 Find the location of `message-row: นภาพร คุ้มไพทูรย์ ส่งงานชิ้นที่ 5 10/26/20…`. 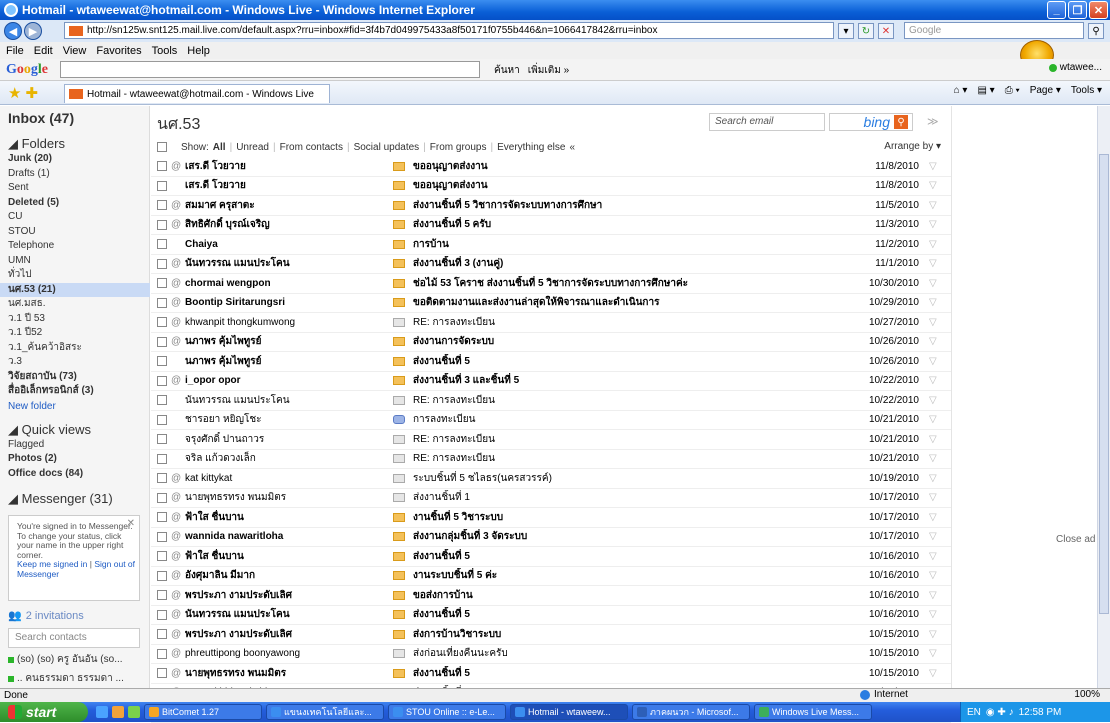

message-row: นภาพร คุ้มไพทูรย์ ส่งงานชิ้นที่ 5 10/26/20… is located at coordinates (551, 362).